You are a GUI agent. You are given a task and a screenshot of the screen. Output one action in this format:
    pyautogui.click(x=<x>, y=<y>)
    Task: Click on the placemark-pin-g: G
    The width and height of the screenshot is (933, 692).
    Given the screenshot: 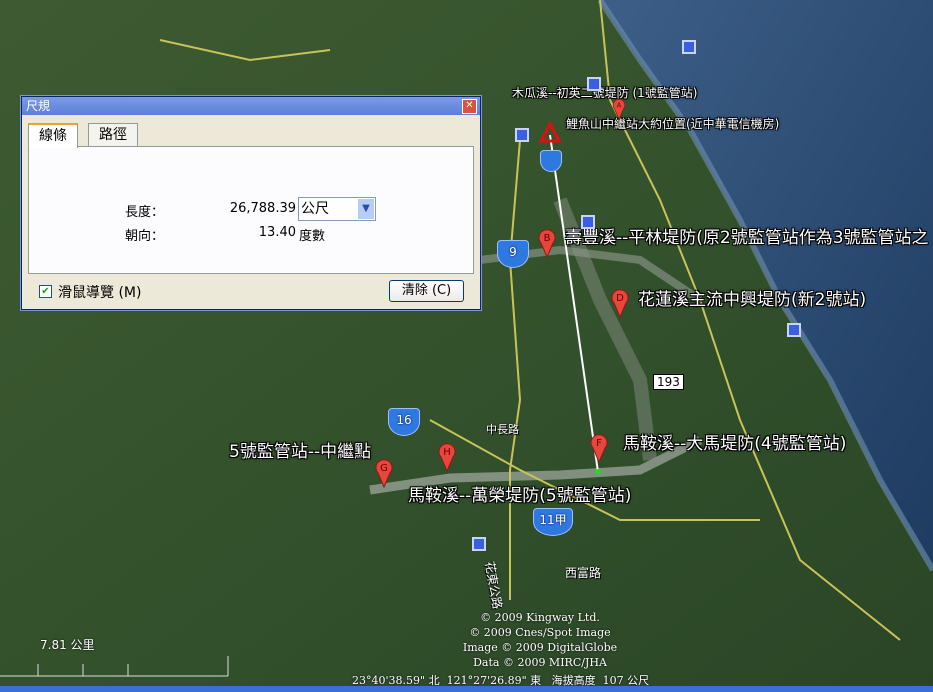 What is the action you would take?
    pyautogui.click(x=384, y=473)
    